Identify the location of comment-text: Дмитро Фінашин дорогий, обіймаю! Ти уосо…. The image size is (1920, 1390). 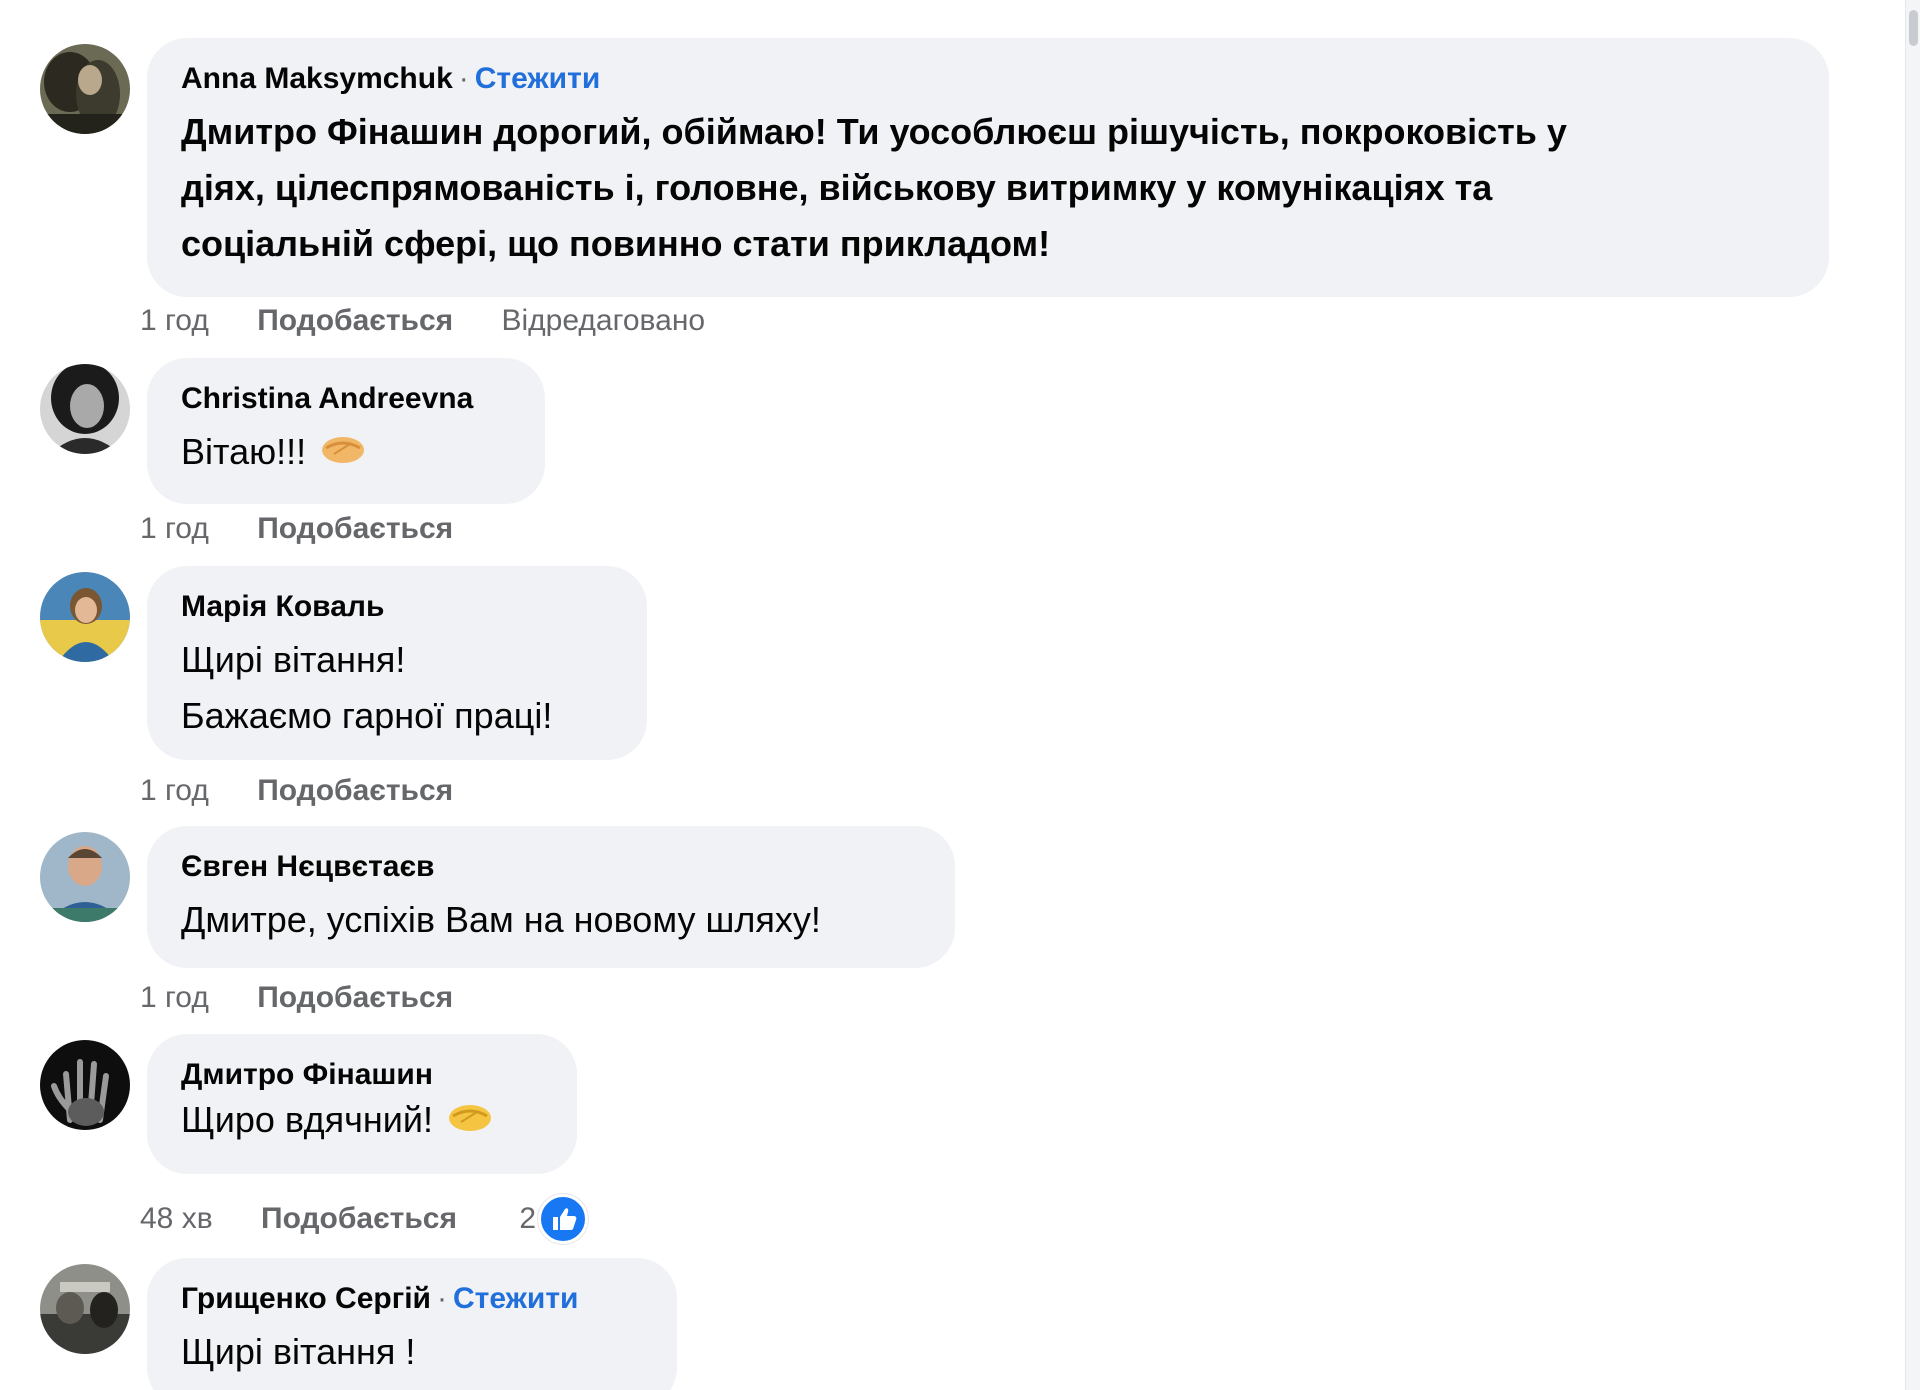
(874, 187).